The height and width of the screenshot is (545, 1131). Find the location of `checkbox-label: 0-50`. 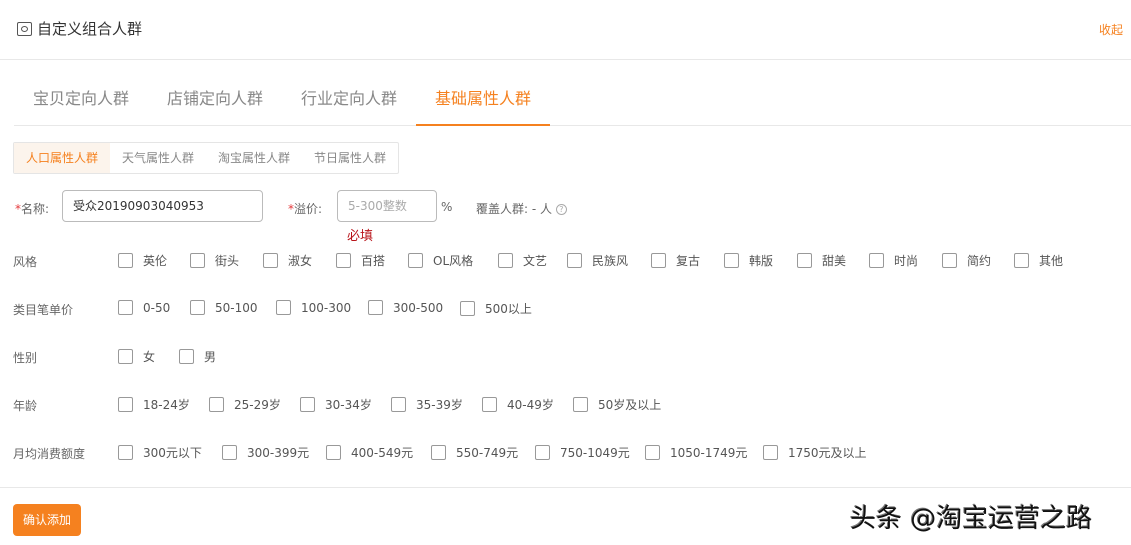

checkbox-label: 0-50 is located at coordinates (157, 307).